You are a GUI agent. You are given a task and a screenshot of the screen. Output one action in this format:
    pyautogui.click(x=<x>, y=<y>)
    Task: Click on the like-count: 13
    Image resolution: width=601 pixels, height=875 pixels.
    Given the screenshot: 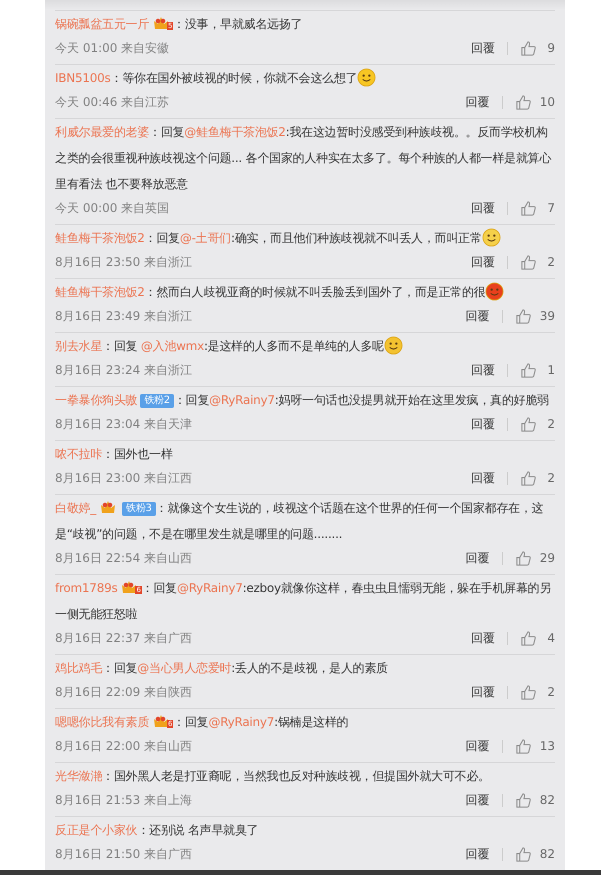 What is the action you would take?
    pyautogui.click(x=547, y=746)
    